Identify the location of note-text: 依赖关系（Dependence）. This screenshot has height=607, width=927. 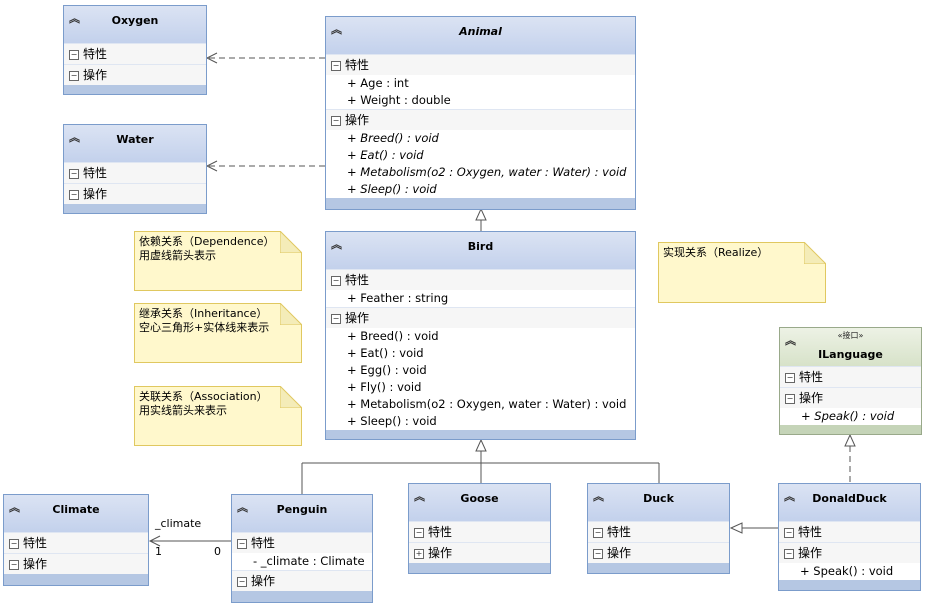
(207, 241).